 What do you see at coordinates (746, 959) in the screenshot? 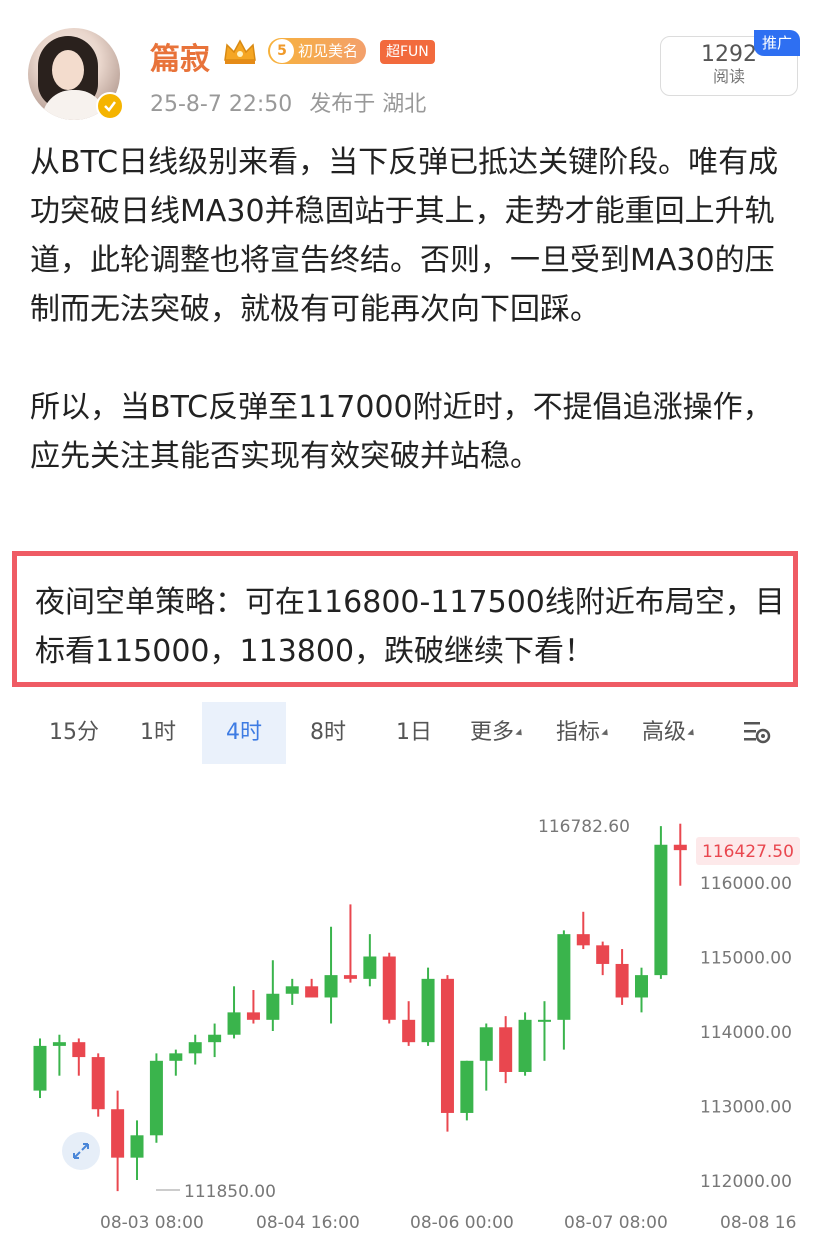
I see `y-tick-label: 115000.00` at bounding box center [746, 959].